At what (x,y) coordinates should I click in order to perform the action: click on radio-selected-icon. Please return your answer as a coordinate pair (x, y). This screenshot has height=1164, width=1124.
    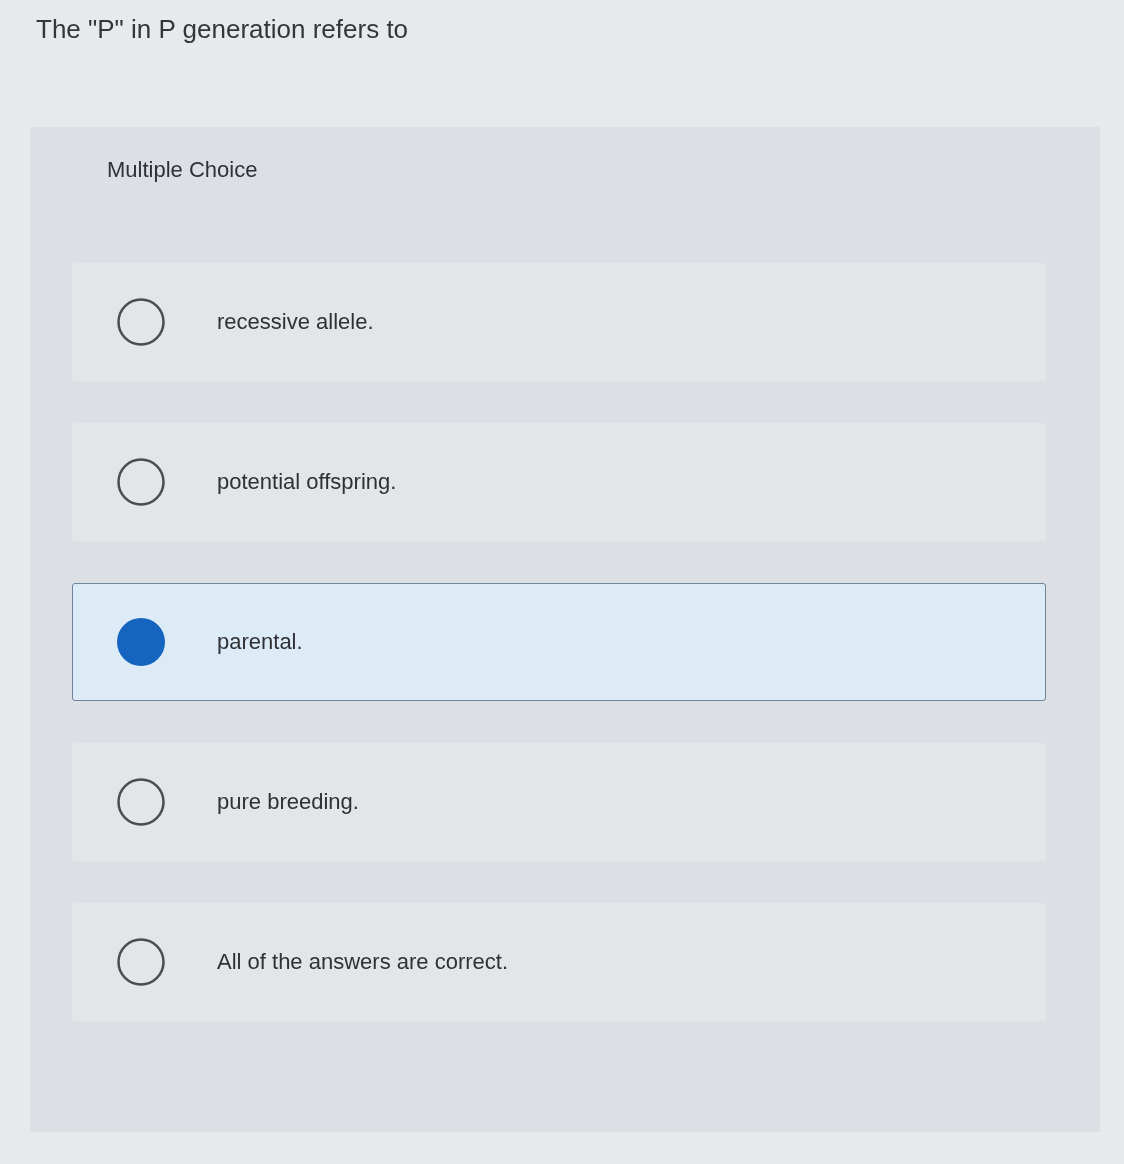
    Looking at the image, I should click on (141, 642).